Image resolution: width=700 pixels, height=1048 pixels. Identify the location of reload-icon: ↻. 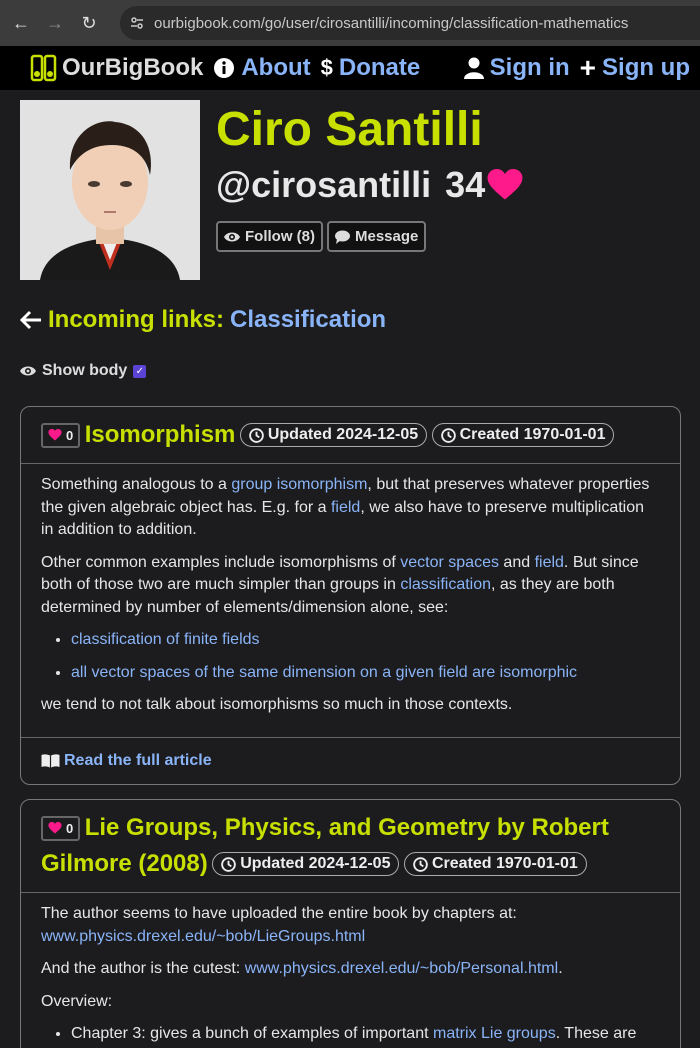
(89, 23).